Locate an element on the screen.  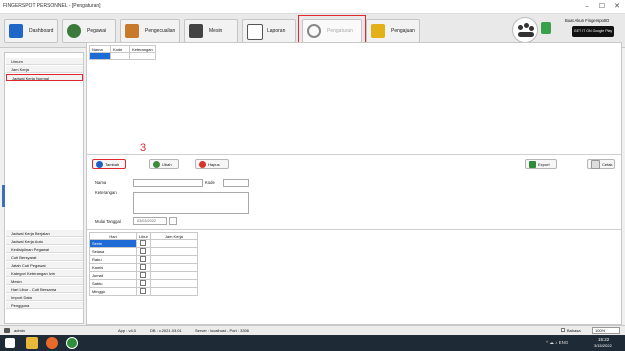
schedule-table: Nama Kode Keterangan is located at coordinates (122, 52).